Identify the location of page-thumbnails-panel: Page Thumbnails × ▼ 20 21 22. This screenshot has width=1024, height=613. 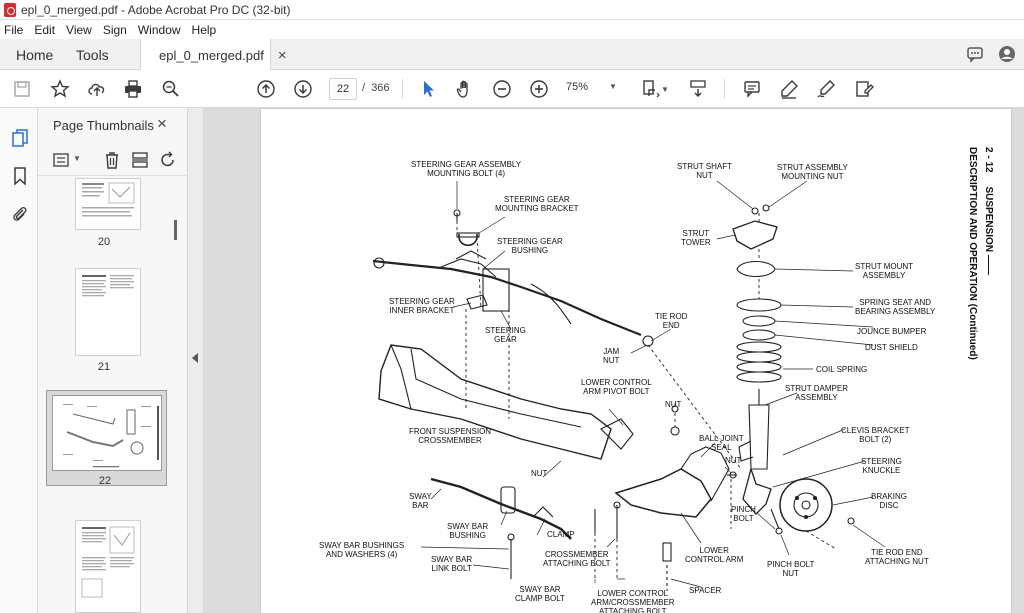
(113, 360).